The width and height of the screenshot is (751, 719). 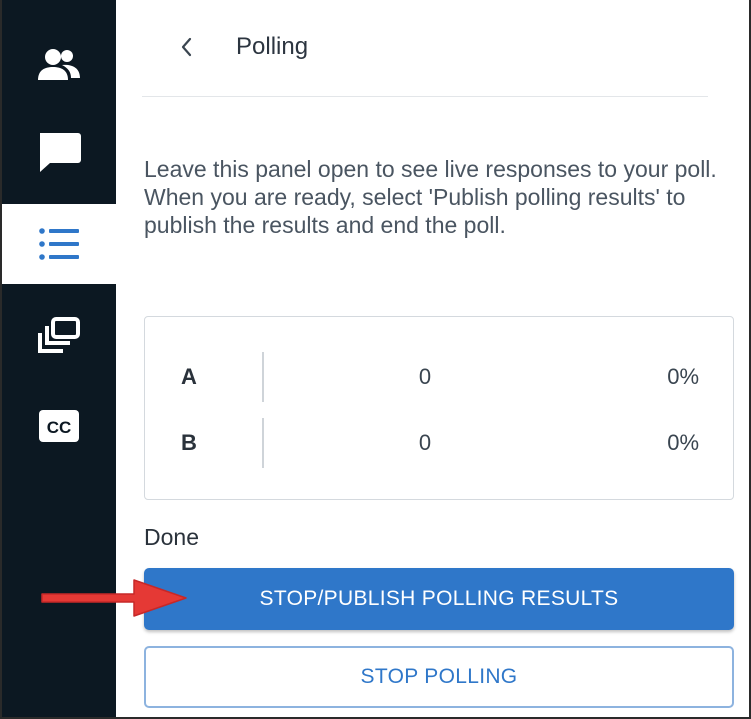 I want to click on sidebar-item-screenshare, so click(x=59, y=336).